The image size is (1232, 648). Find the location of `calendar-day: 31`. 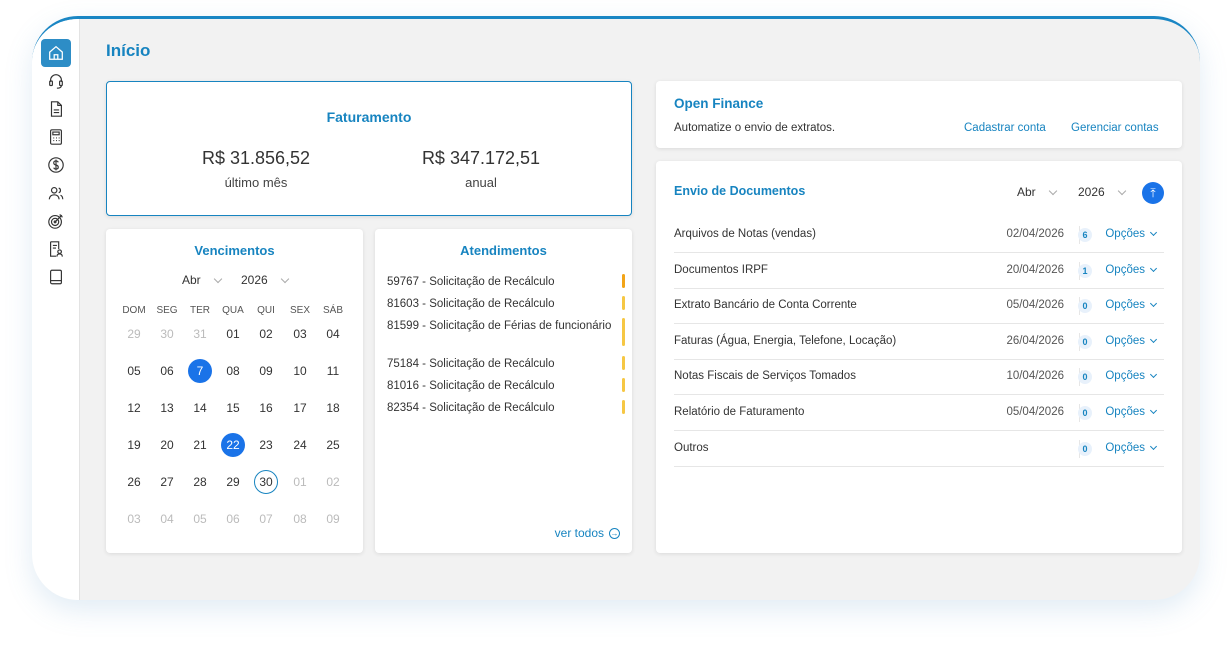

calendar-day: 31 is located at coordinates (200, 334).